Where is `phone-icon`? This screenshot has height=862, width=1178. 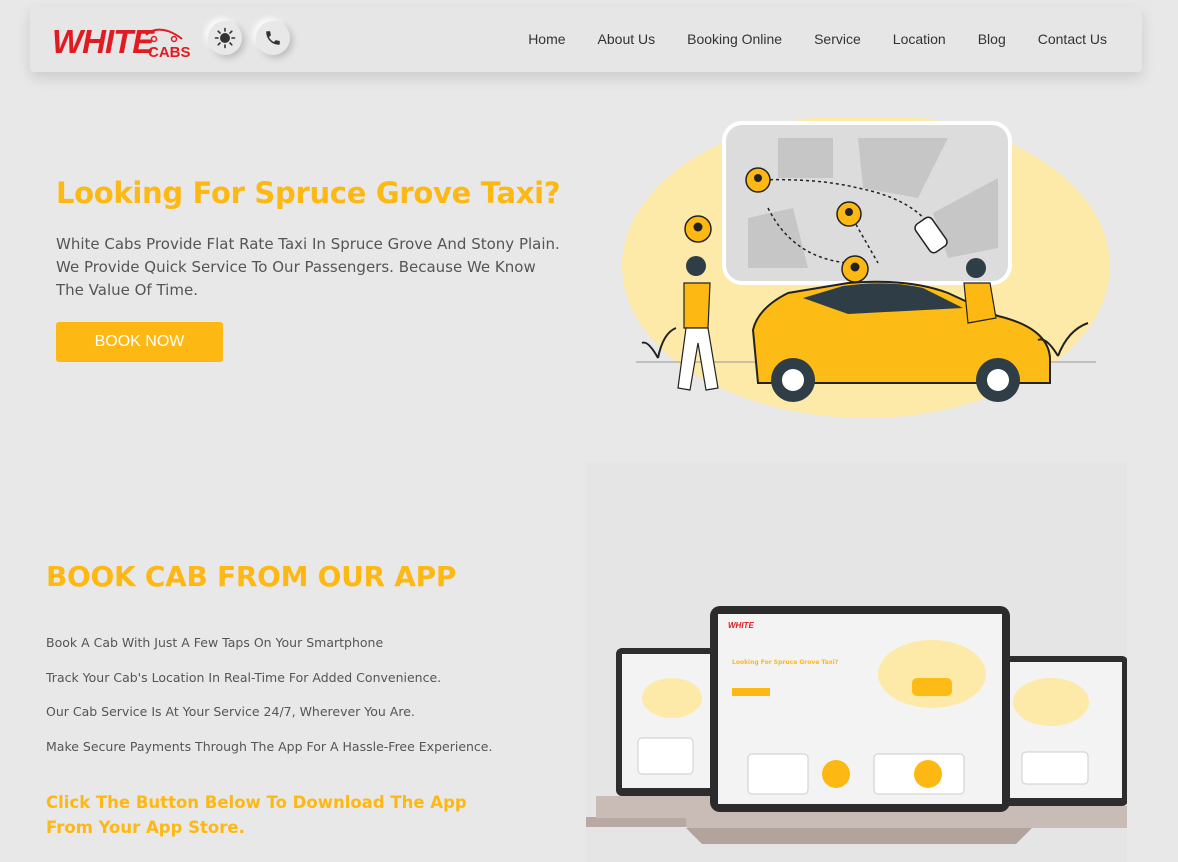 phone-icon is located at coordinates (273, 38).